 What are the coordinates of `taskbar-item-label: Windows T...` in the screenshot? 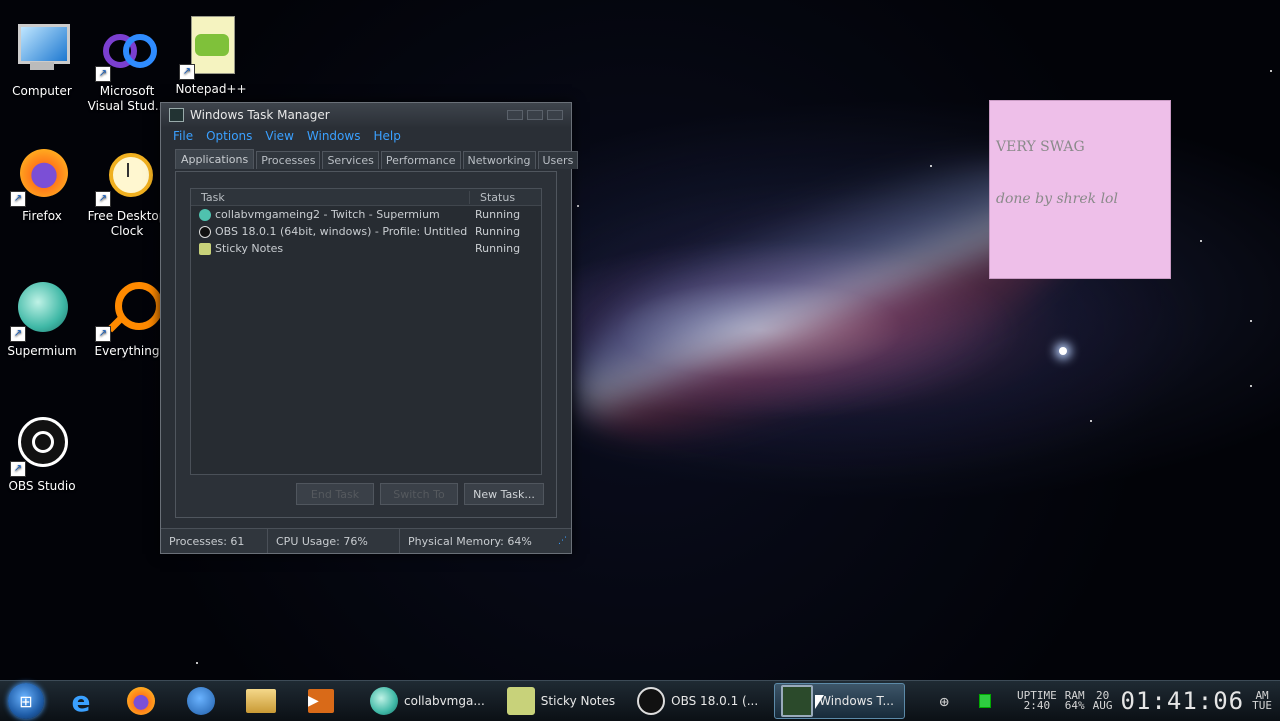 It's located at (856, 701).